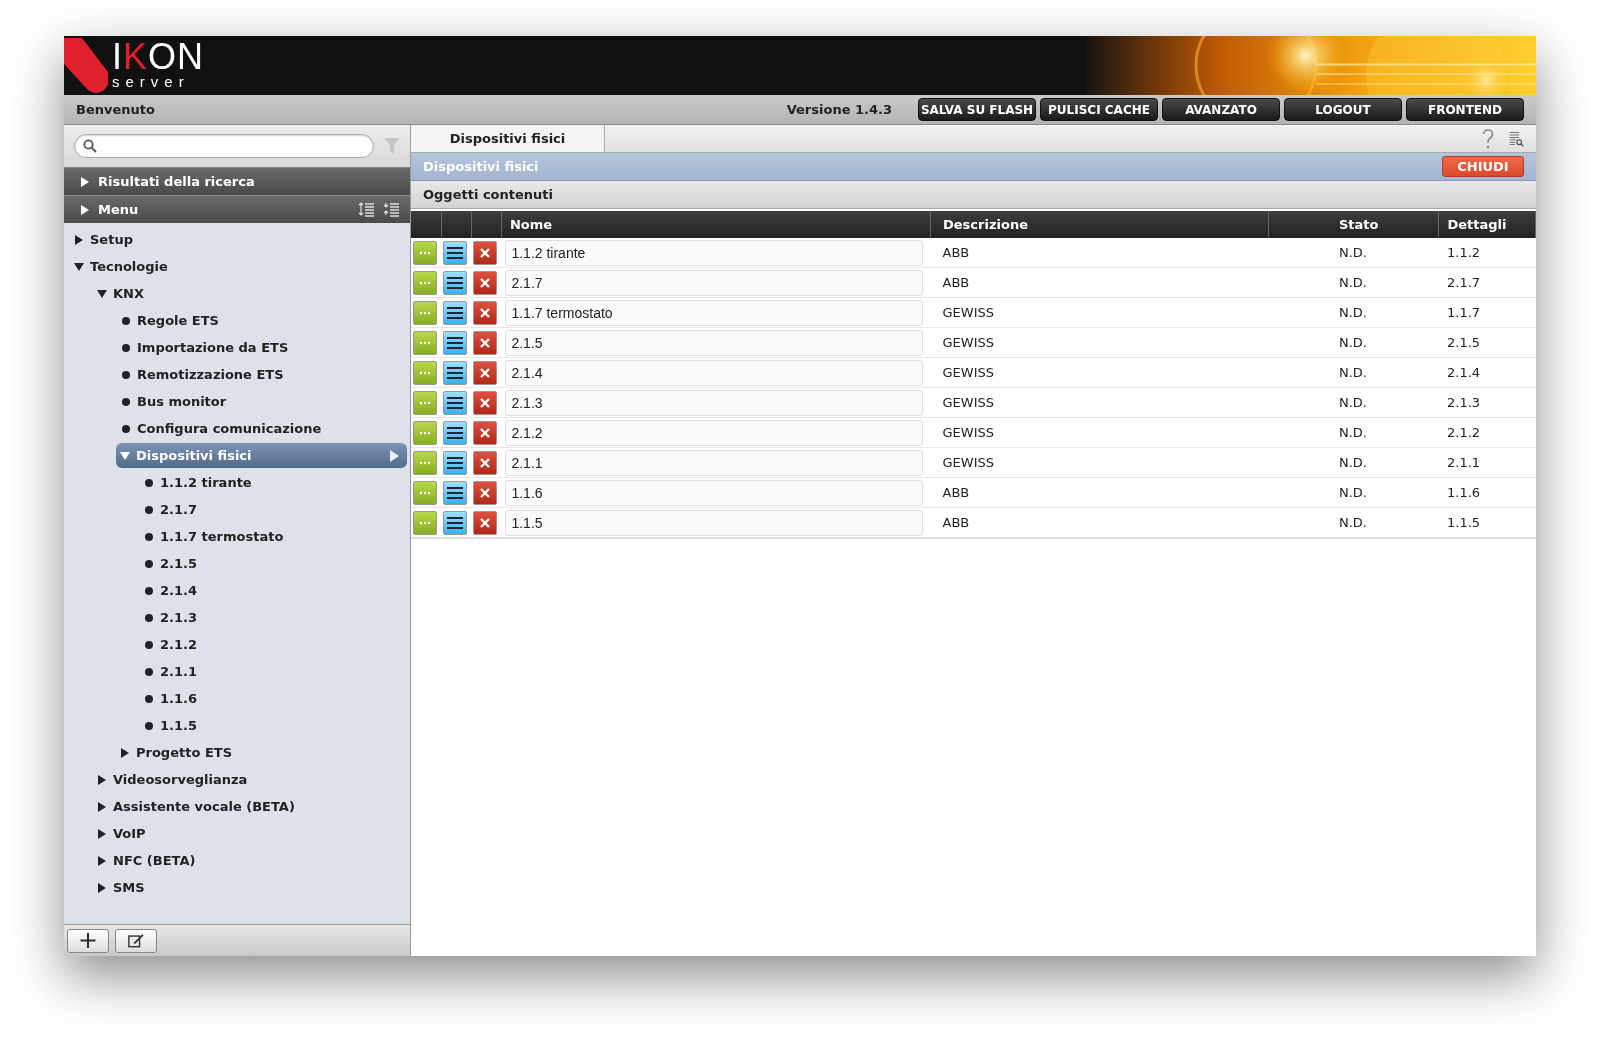  I want to click on name-field: 2.1.3, so click(714, 402).